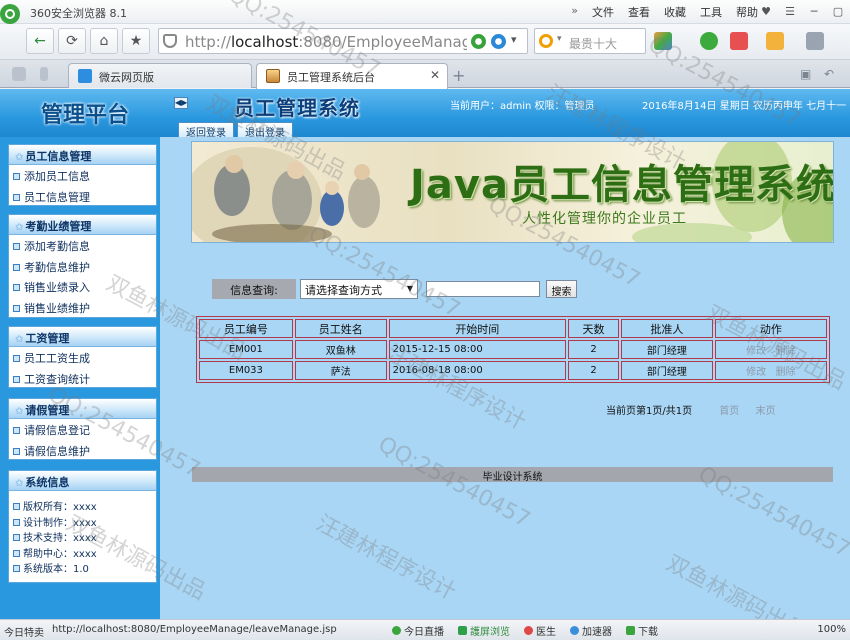 Image resolution: width=850 pixels, height=640 pixels. Describe the element at coordinates (104, 41) in the screenshot. I see `home-button: ⌂` at that location.